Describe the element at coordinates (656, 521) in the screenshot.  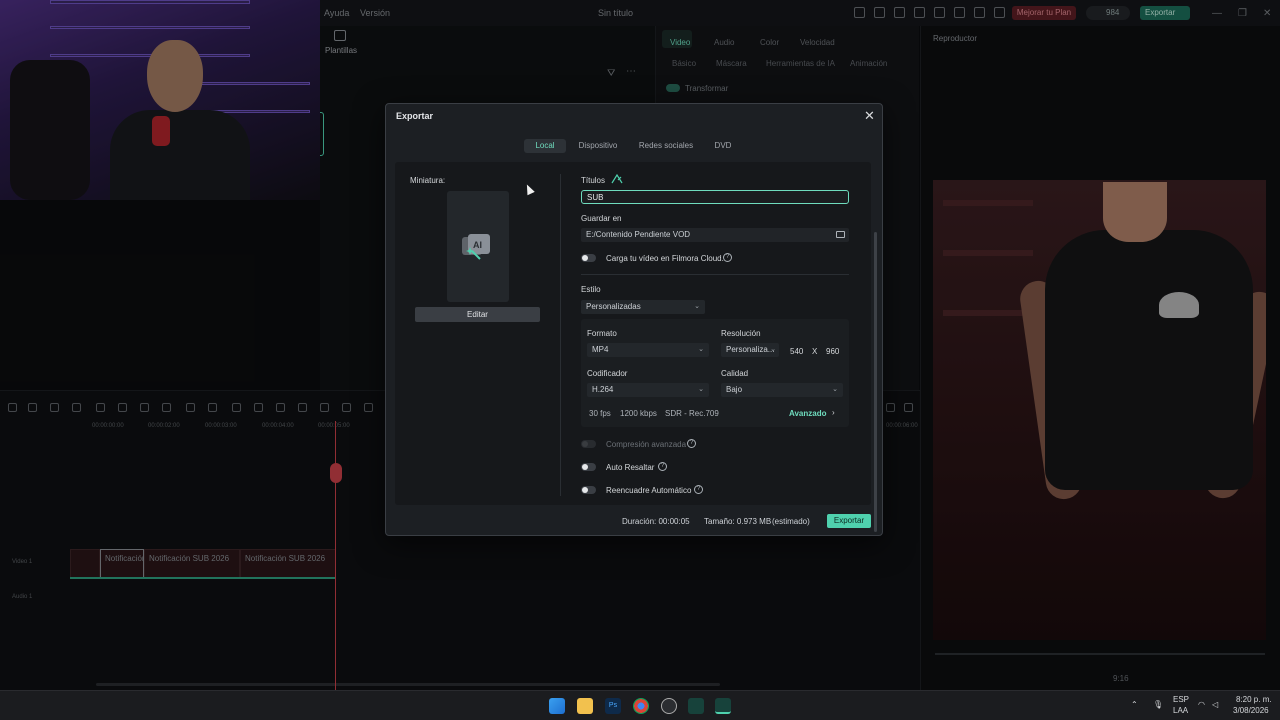
I see `duration-text: Duración: 00:00:05` at that location.